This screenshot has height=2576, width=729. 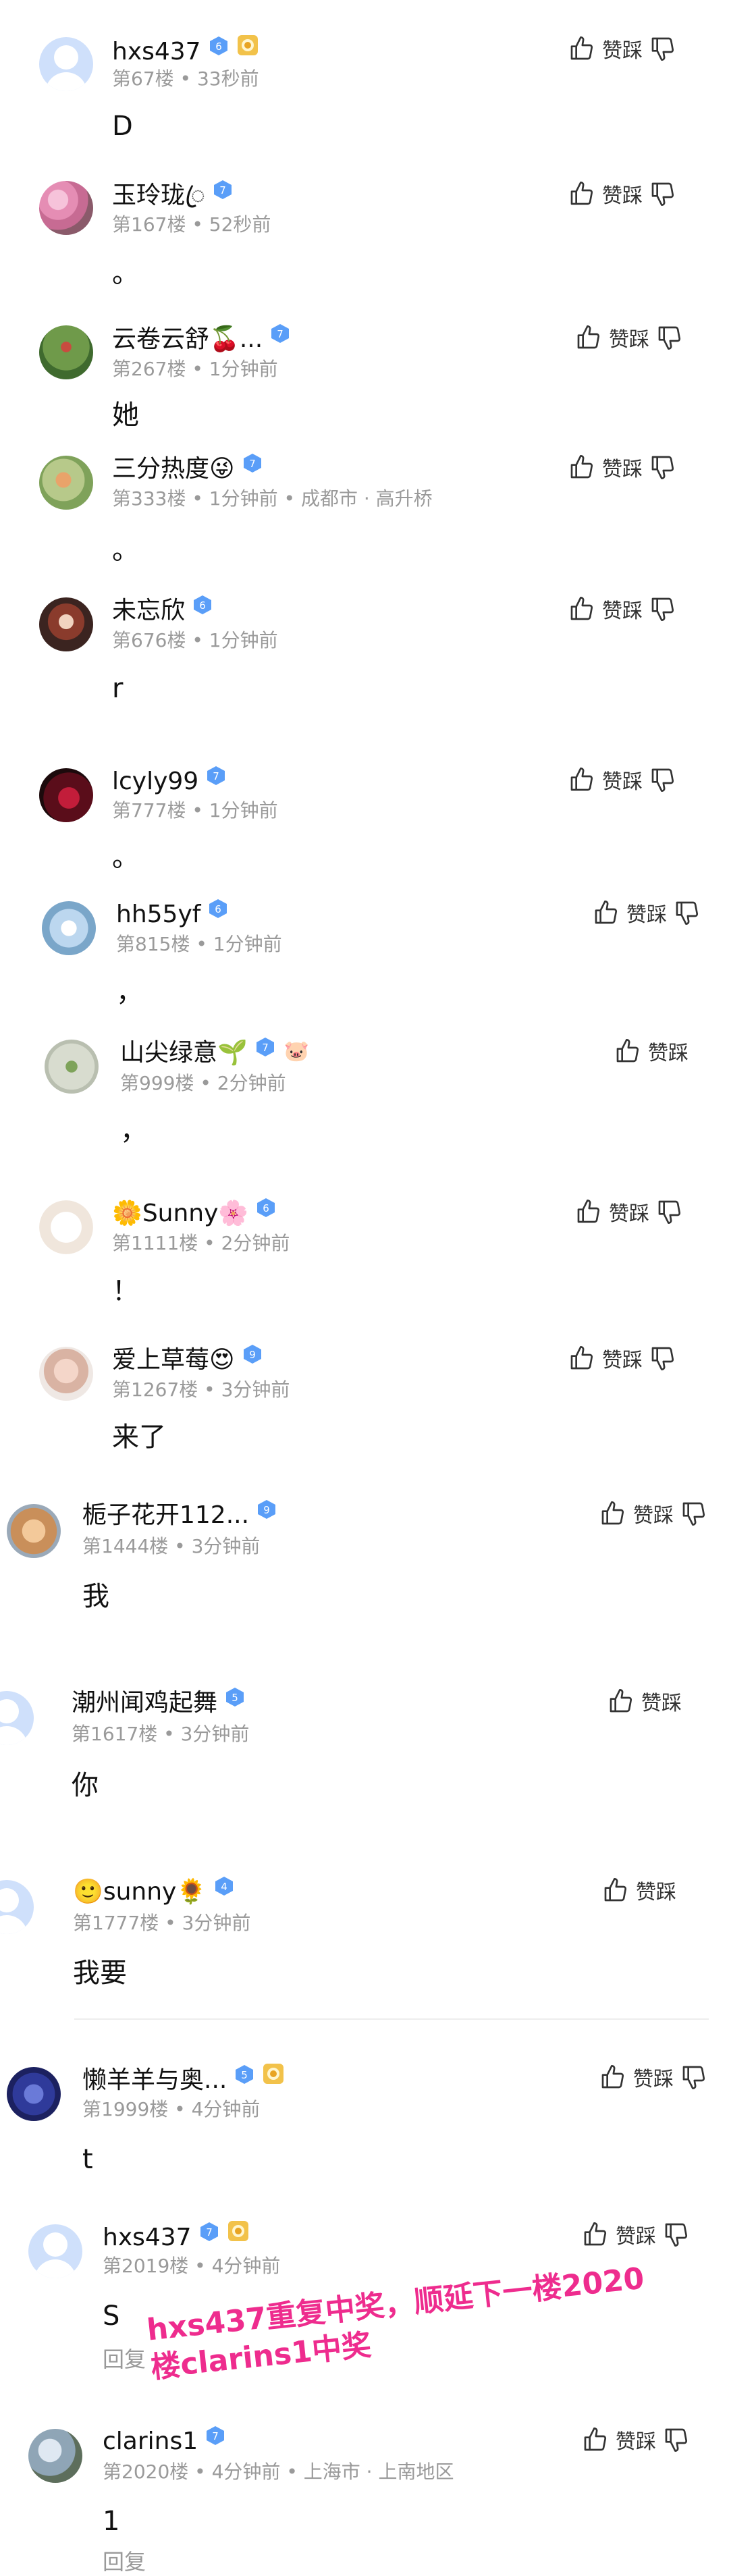 What do you see at coordinates (148, 611) in the screenshot?
I see `username-text: 未忘欣` at bounding box center [148, 611].